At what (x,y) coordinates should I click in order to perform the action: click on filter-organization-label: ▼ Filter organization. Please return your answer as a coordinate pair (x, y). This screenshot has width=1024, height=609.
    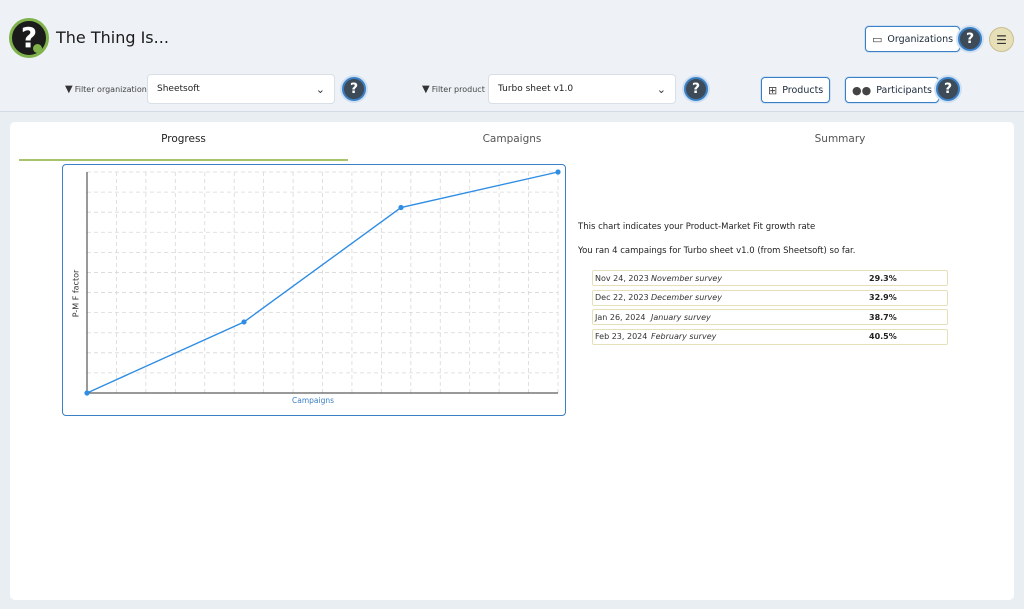
    Looking at the image, I should click on (106, 89).